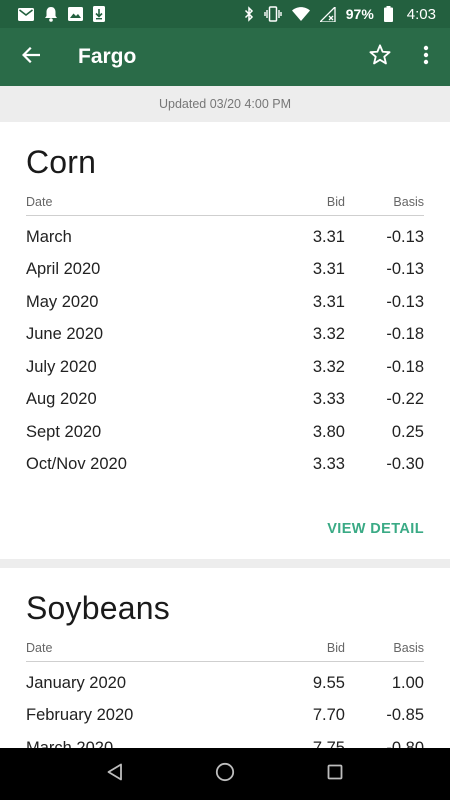  I want to click on no-signal-icon, so click(327, 14).